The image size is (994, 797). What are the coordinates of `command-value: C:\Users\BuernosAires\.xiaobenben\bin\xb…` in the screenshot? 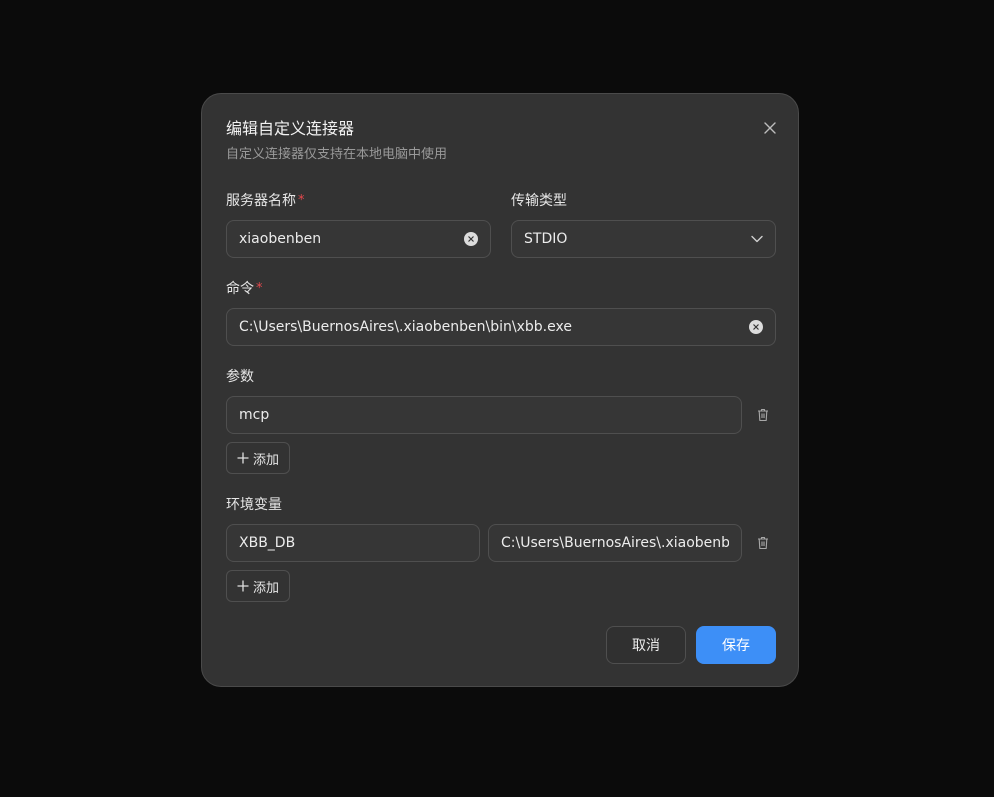 It's located at (405, 327).